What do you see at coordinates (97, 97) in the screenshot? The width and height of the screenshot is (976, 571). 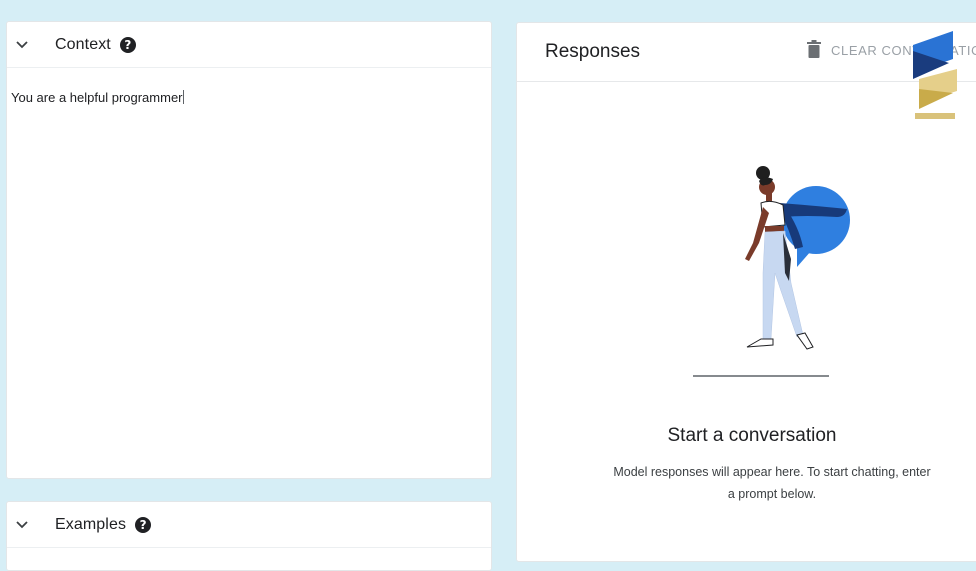 I see `context-text-value: You are a helpful programmer` at bounding box center [97, 97].